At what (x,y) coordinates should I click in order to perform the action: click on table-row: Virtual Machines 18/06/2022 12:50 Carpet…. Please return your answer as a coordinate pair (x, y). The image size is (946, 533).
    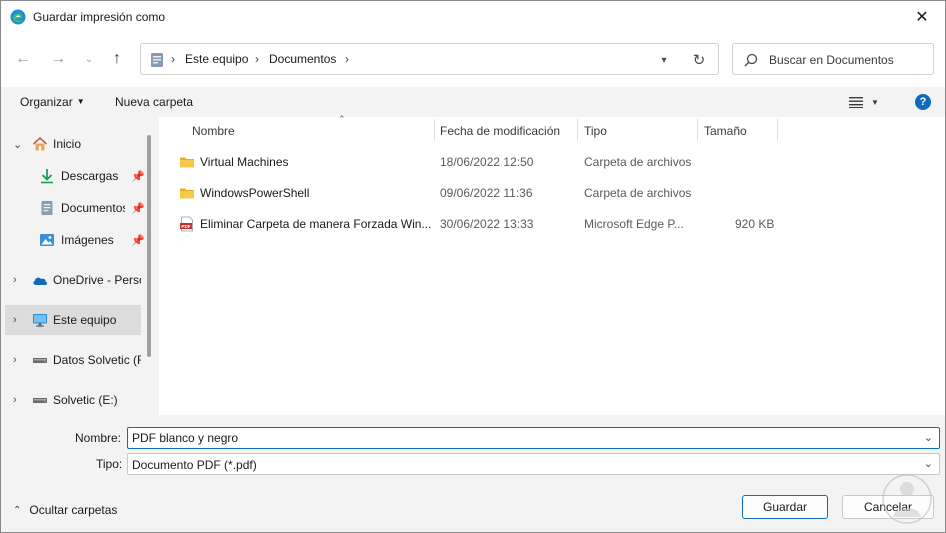
    Looking at the image, I should click on (485, 162).